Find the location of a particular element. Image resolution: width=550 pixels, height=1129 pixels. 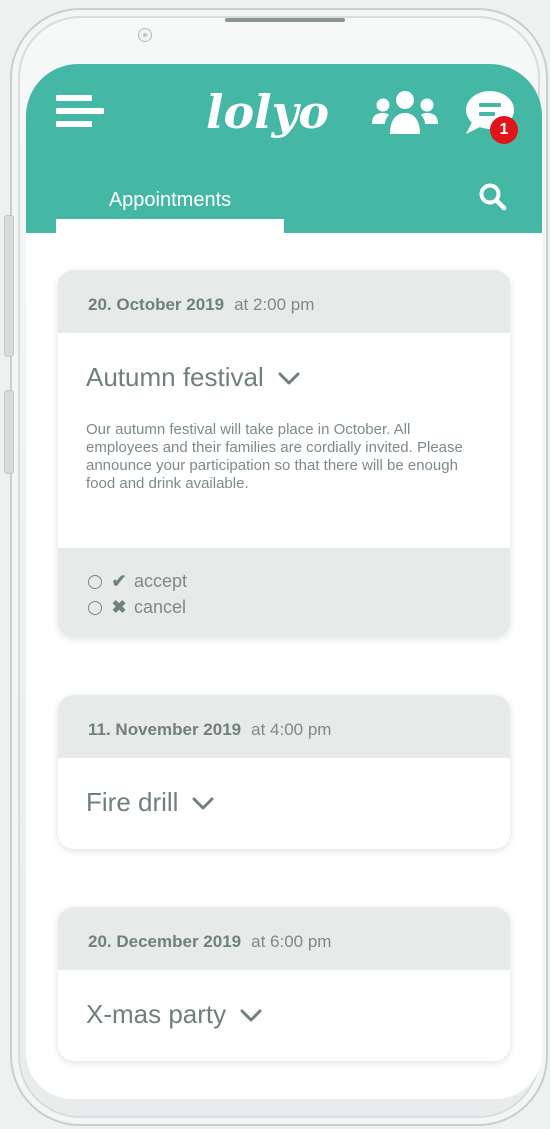

appointment-date: 20. December 2019 is located at coordinates (165, 941).